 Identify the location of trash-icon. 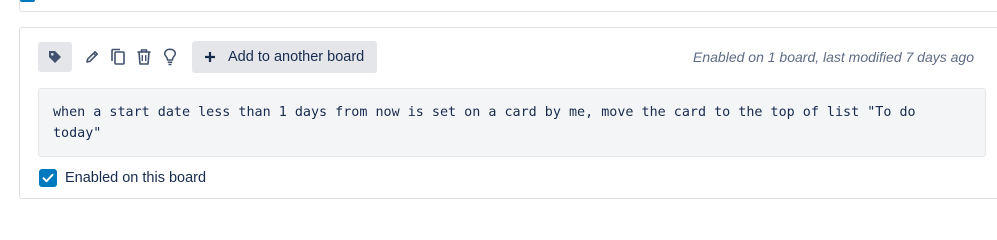
(144, 57).